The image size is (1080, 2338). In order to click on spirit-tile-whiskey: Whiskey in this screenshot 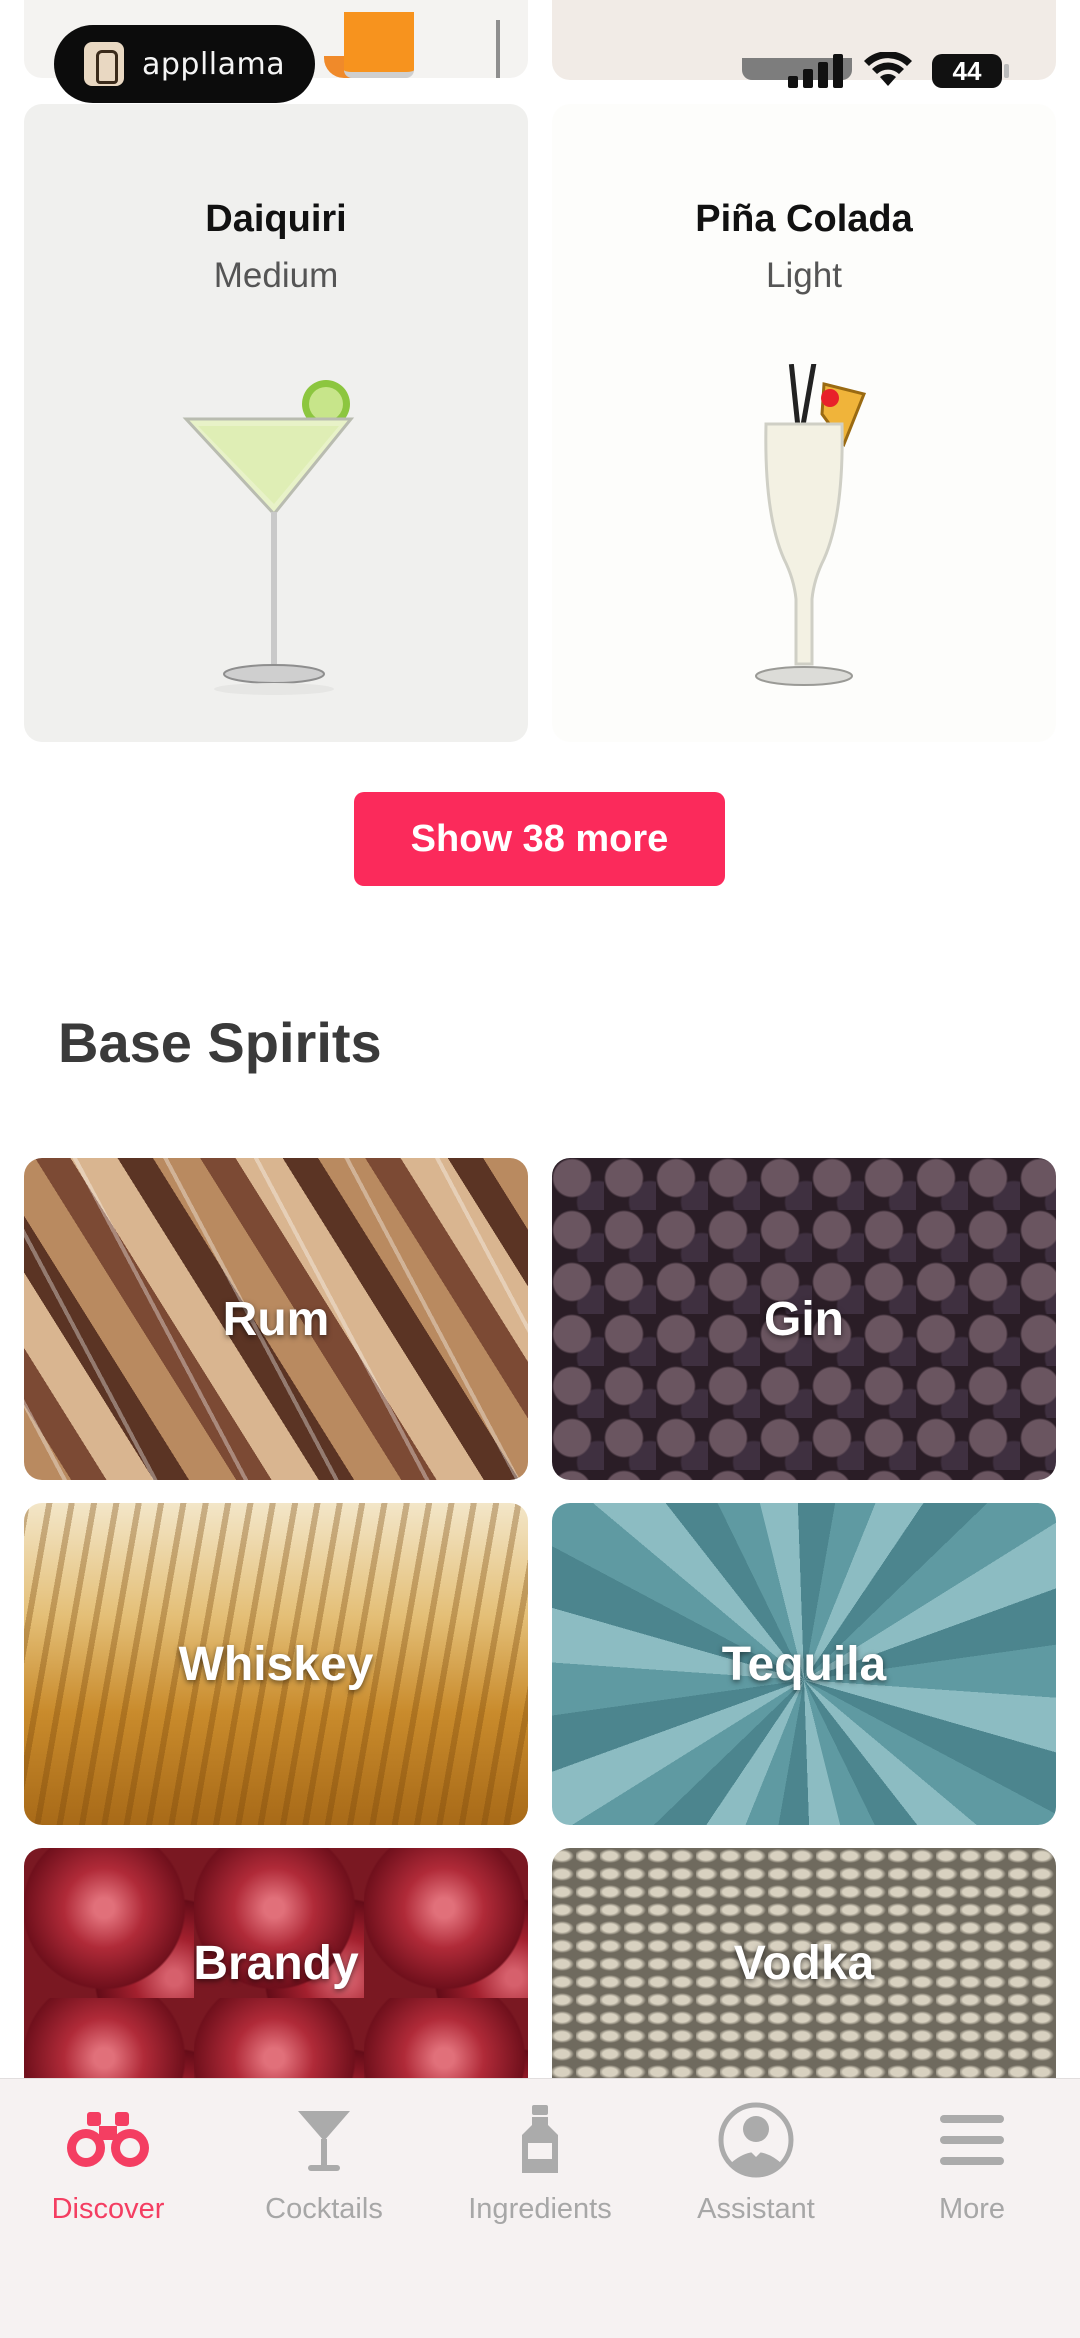, I will do `click(276, 1664)`.